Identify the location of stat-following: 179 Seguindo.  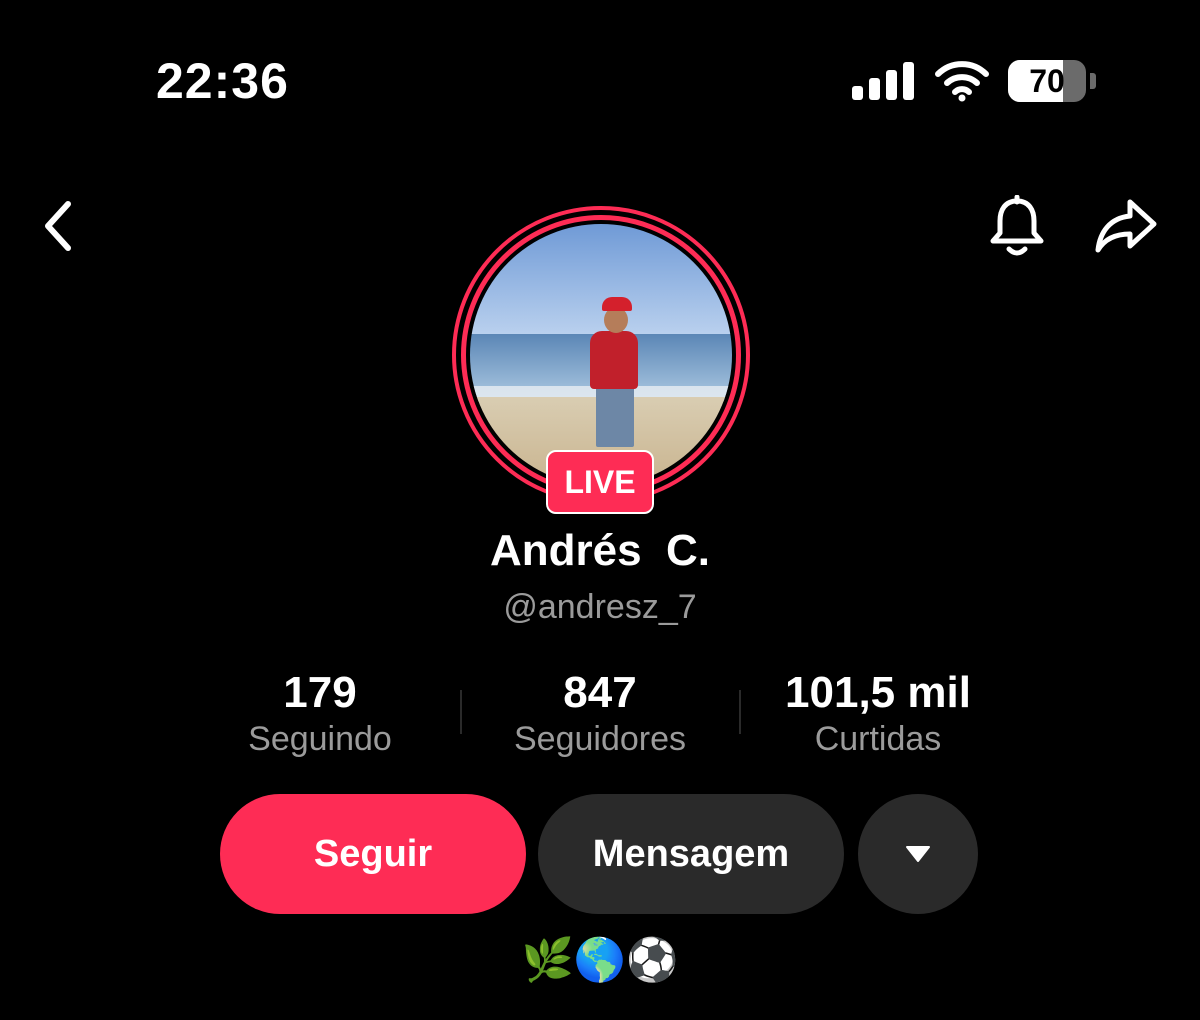
(320, 713).